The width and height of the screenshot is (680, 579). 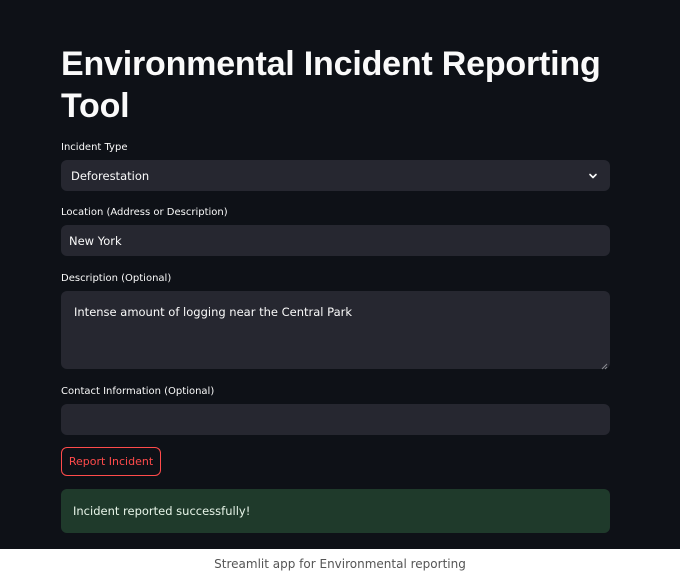 What do you see at coordinates (593, 176) in the screenshot?
I see `chevron-down-icon` at bounding box center [593, 176].